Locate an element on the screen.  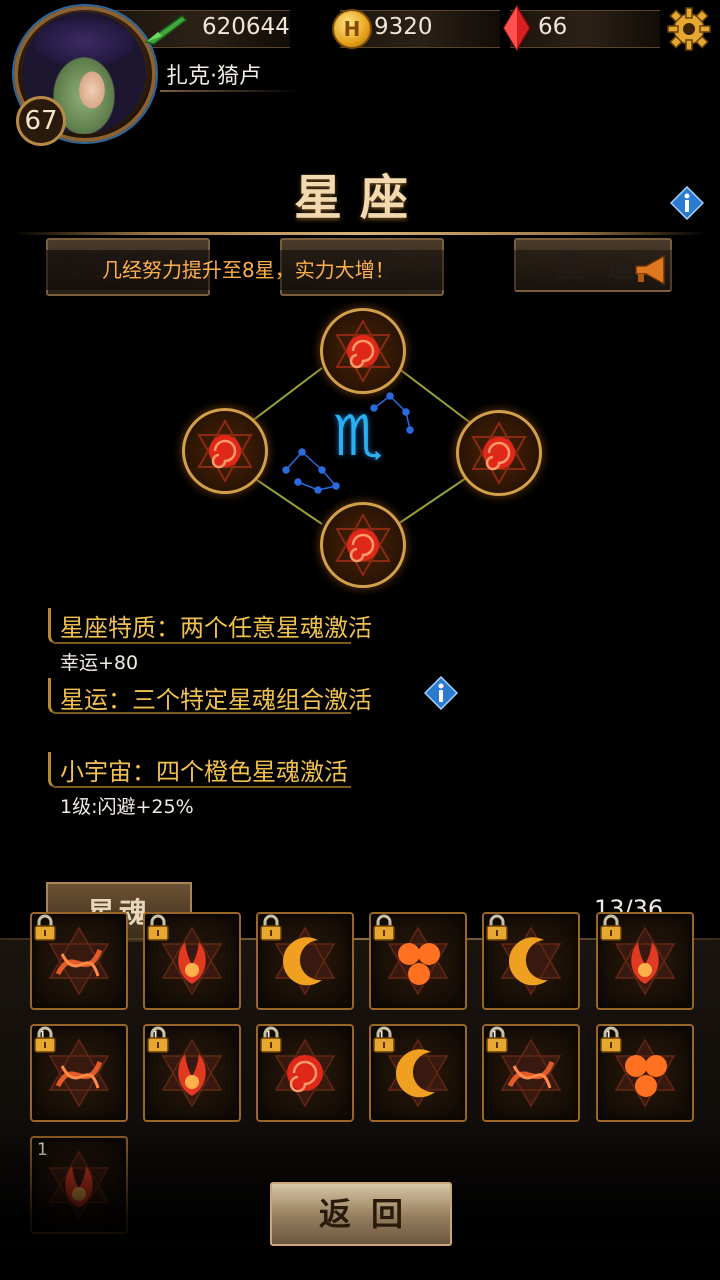
fortune-info-icon is located at coordinates (441, 693).